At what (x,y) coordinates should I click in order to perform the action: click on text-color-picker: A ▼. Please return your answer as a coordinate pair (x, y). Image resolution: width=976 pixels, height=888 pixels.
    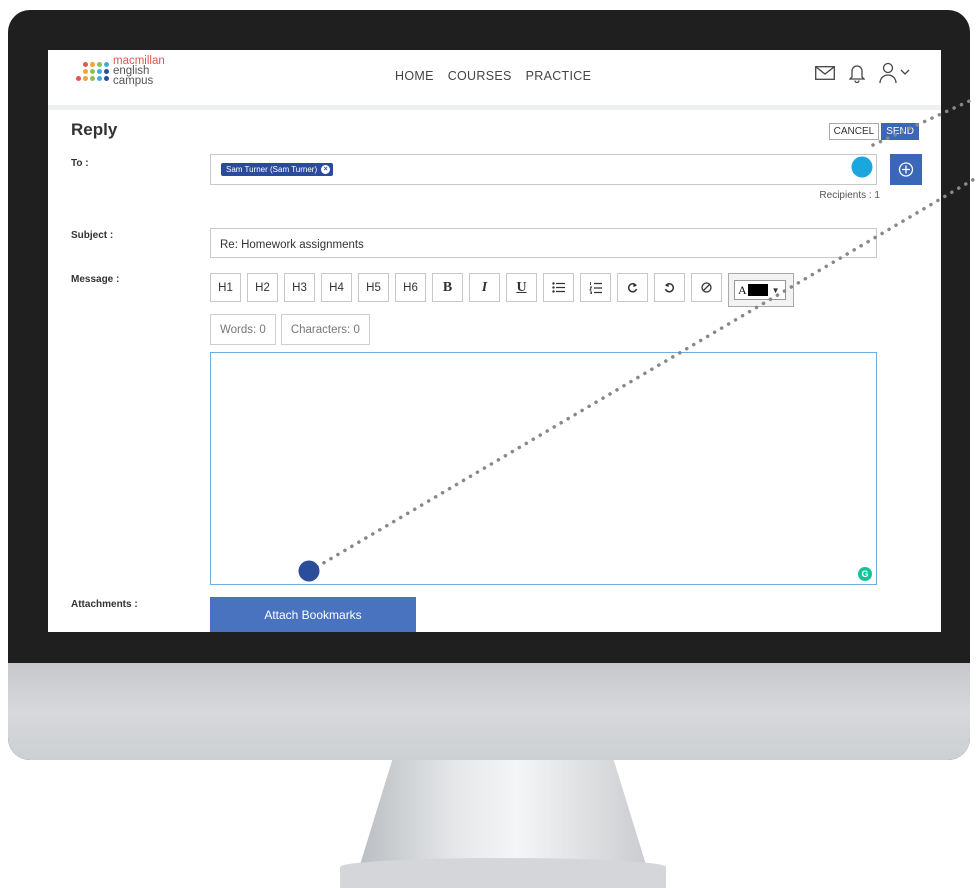
    Looking at the image, I should click on (761, 290).